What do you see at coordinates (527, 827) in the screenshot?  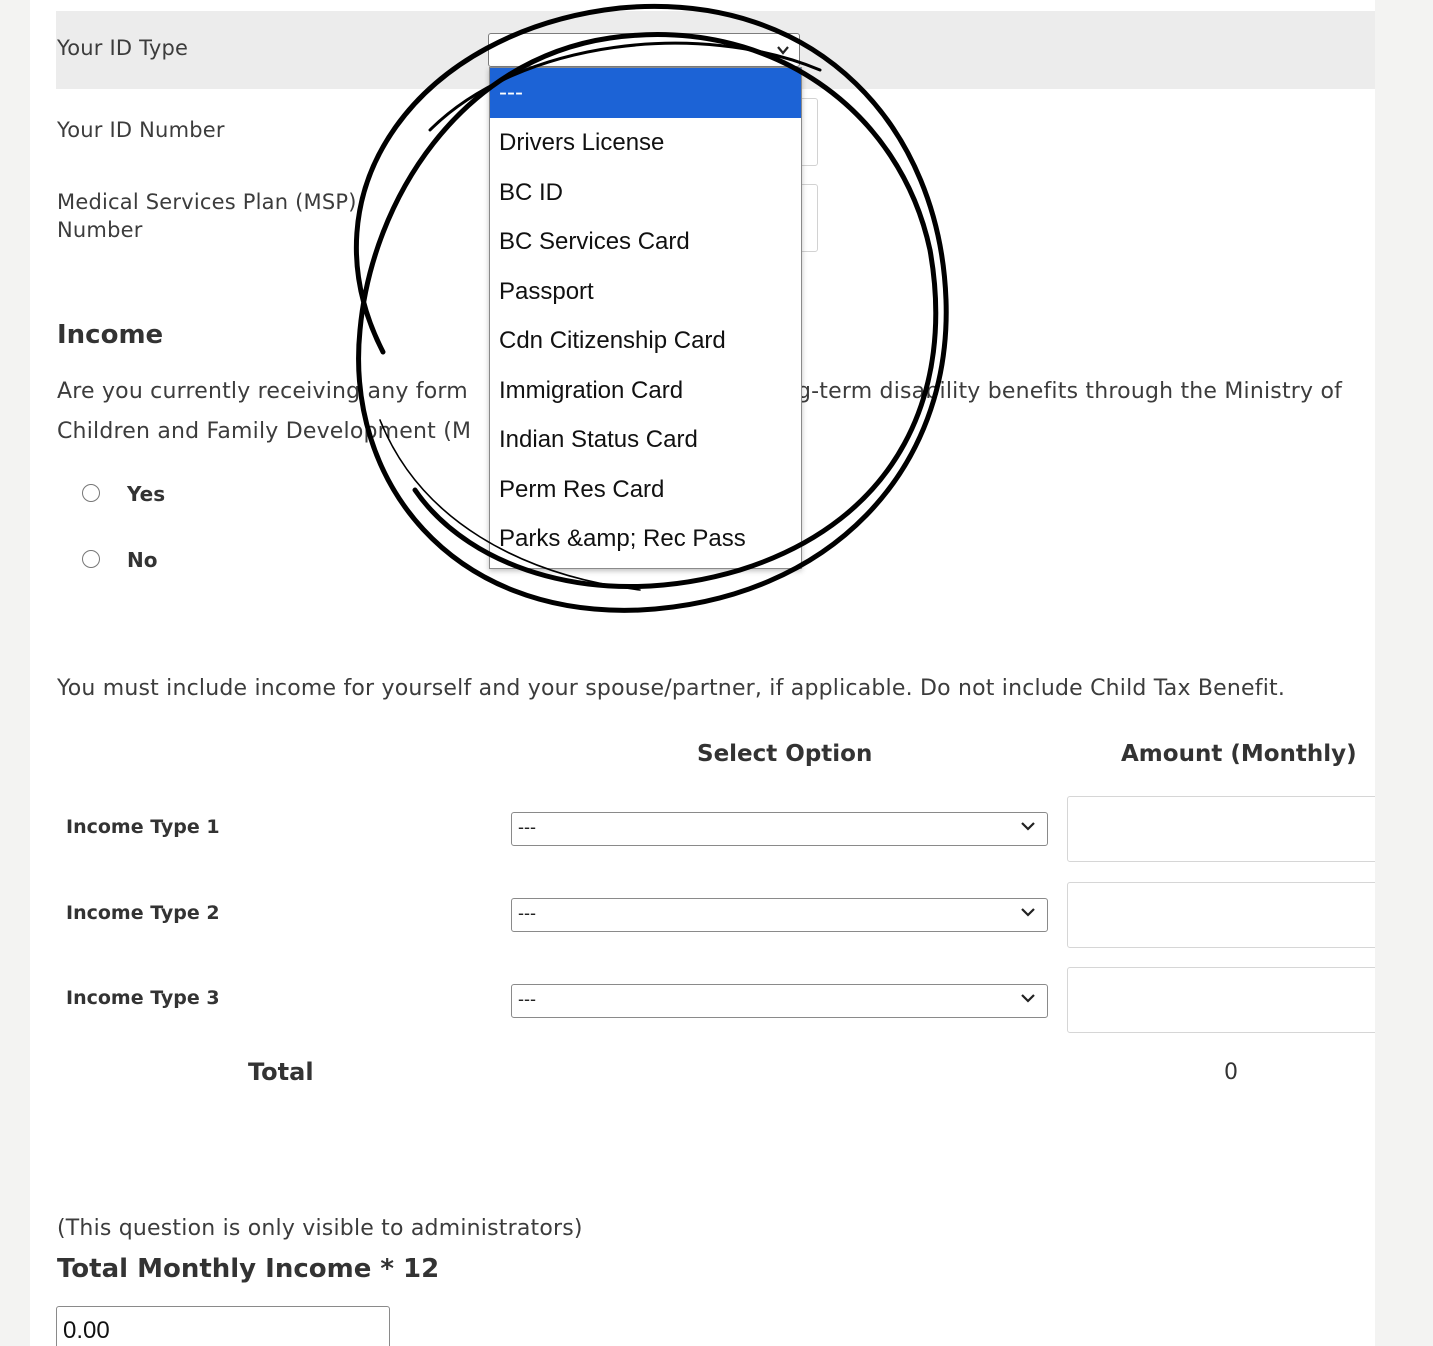 I see `income-type-1-value: ---` at bounding box center [527, 827].